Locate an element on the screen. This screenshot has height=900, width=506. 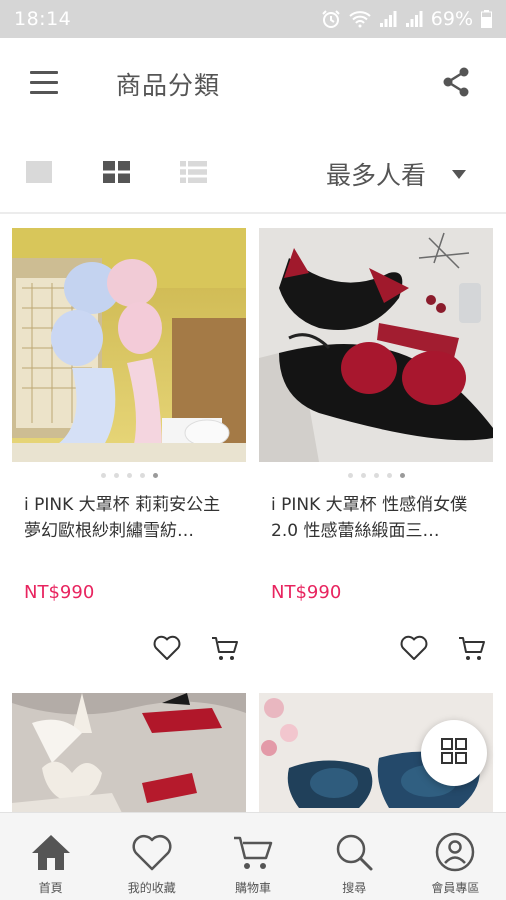
nav-favorites: 我的收藏 is located at coordinates (151, 856).